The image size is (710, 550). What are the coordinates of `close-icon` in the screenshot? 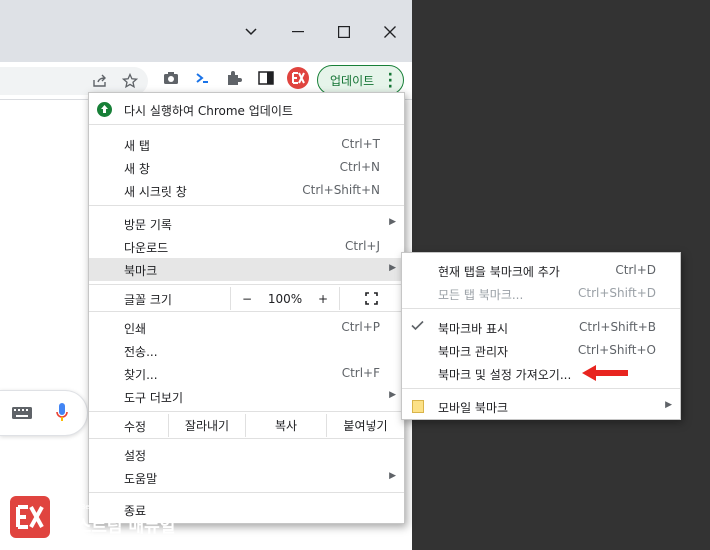 It's located at (390, 32).